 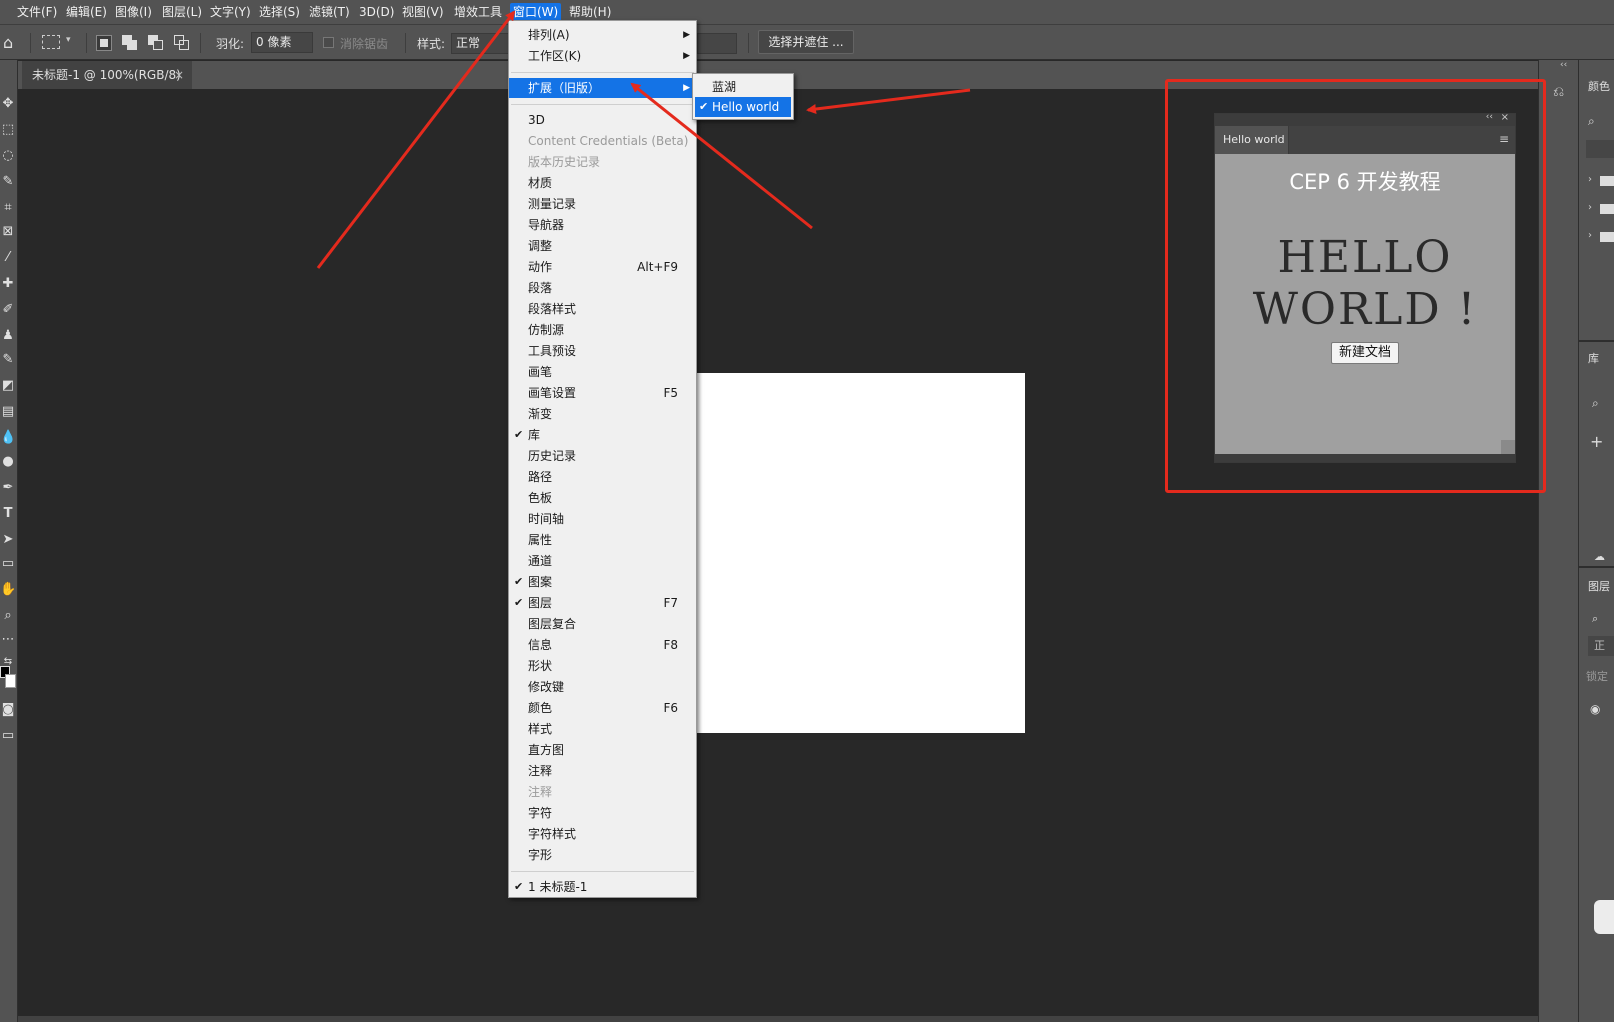 I want to click on add-selection-icon, so click(x=130, y=43).